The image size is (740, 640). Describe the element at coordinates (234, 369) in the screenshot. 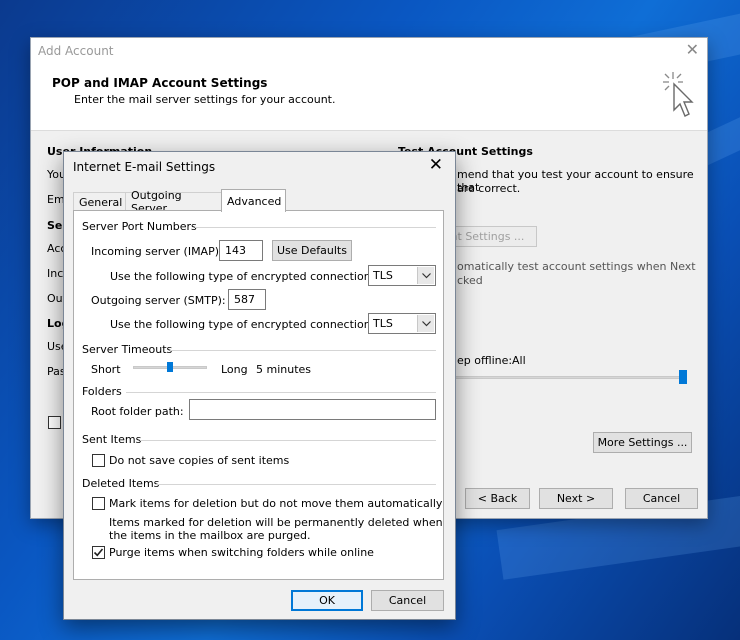

I see `timeout-long-label: Long` at that location.